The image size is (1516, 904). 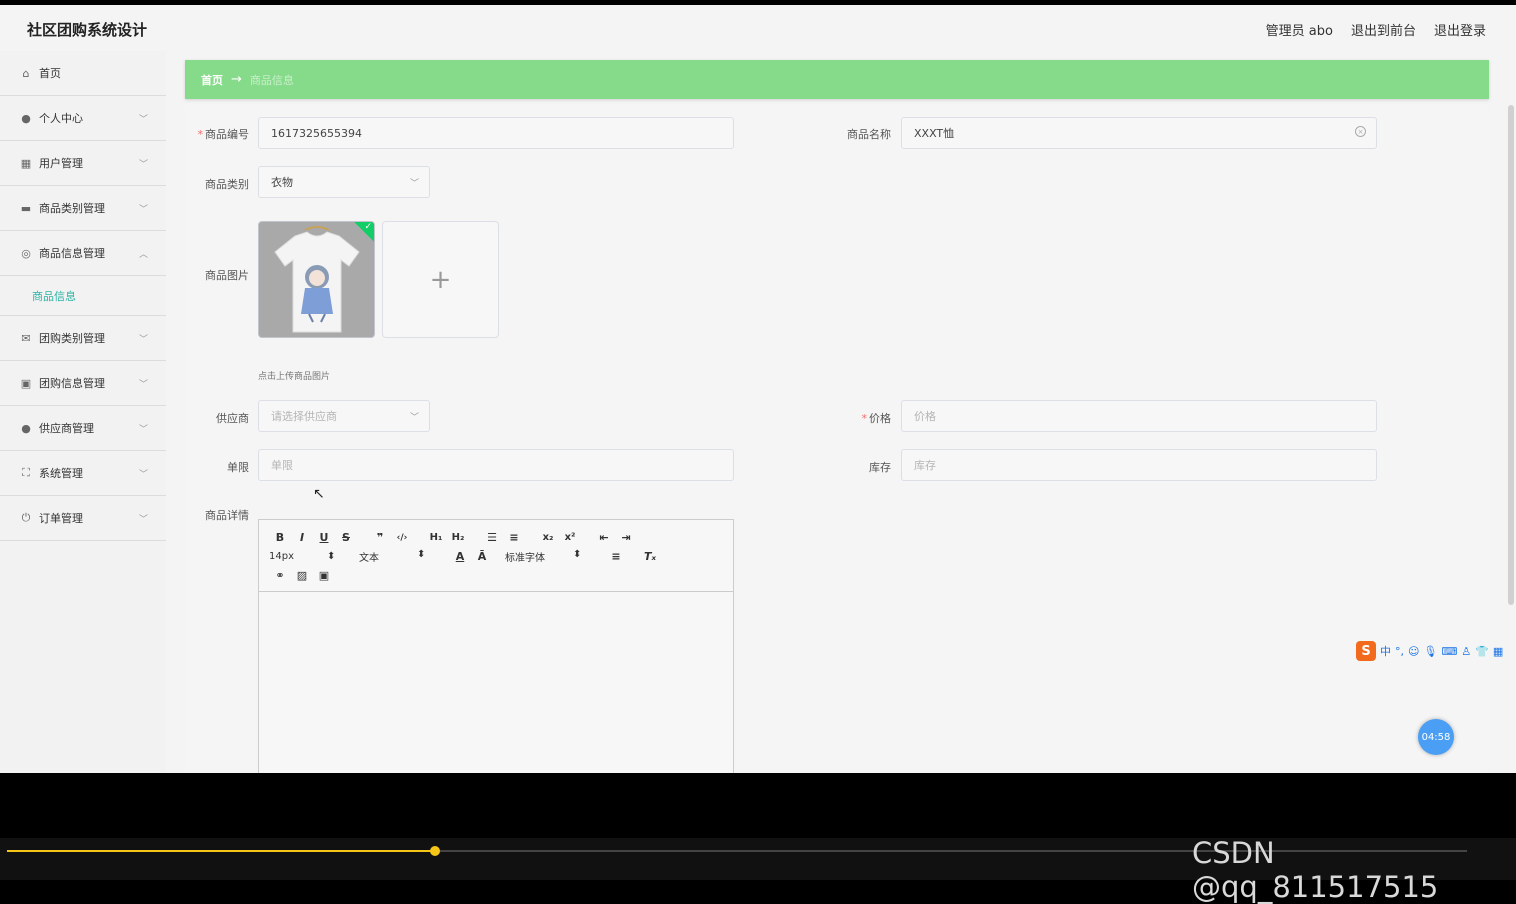 I want to click on admin-label: 管理员 abo, so click(x=1299, y=31).